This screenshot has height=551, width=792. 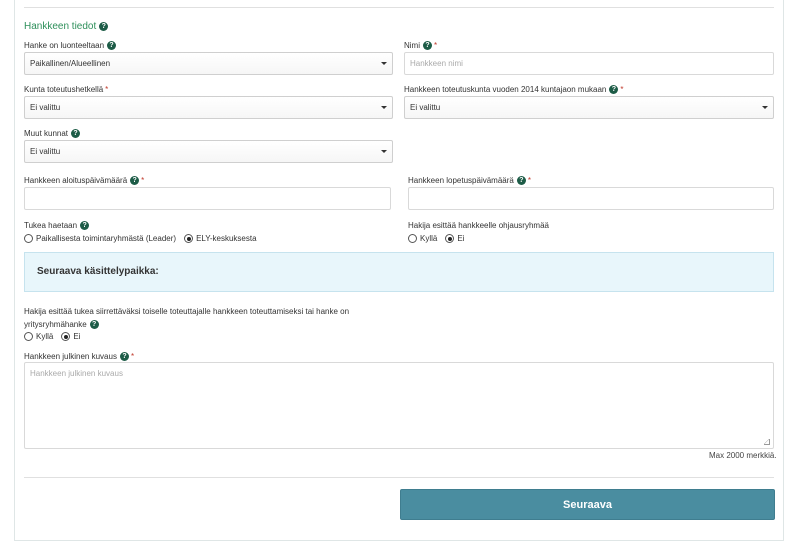 I want to click on name-input, so click(x=589, y=63).